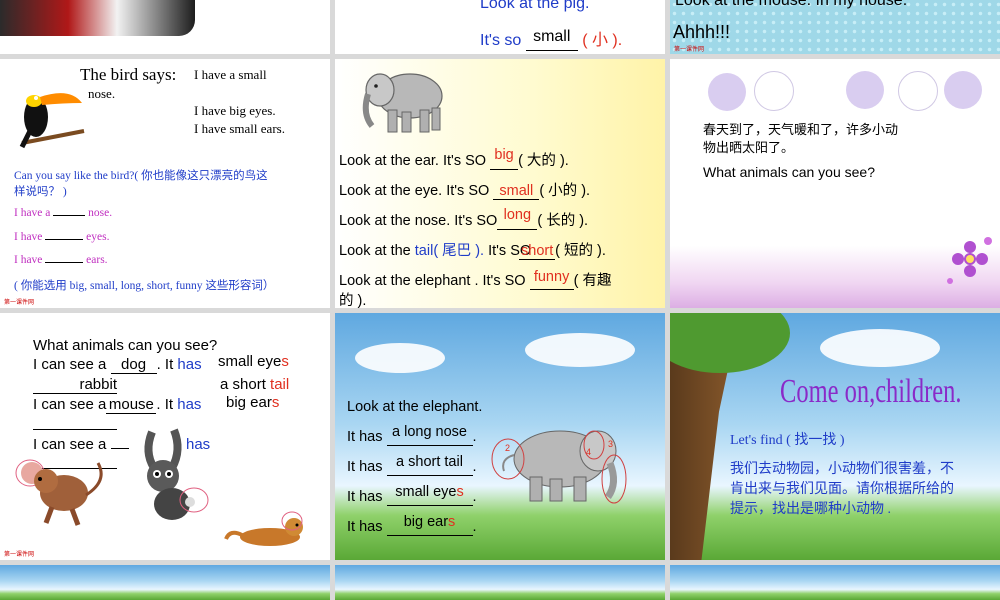  What do you see at coordinates (559, 467) in the screenshot?
I see `elephant-labeled-illustration` at bounding box center [559, 467].